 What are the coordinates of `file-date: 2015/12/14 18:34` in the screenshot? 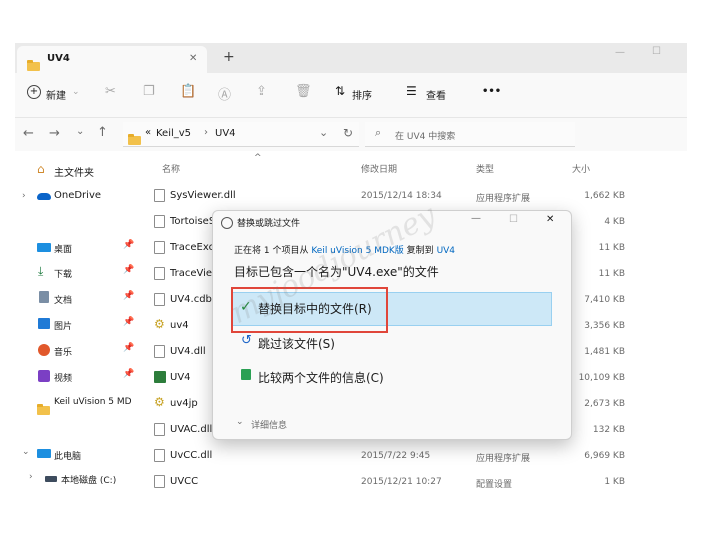 It's located at (401, 196).